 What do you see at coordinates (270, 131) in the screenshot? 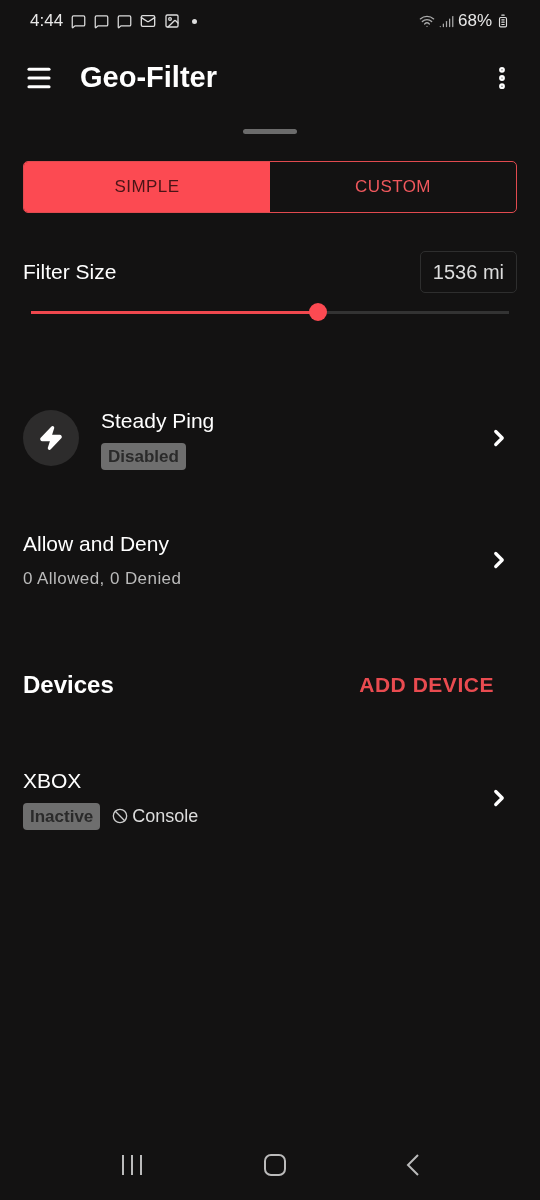
I see `drag-handle` at bounding box center [270, 131].